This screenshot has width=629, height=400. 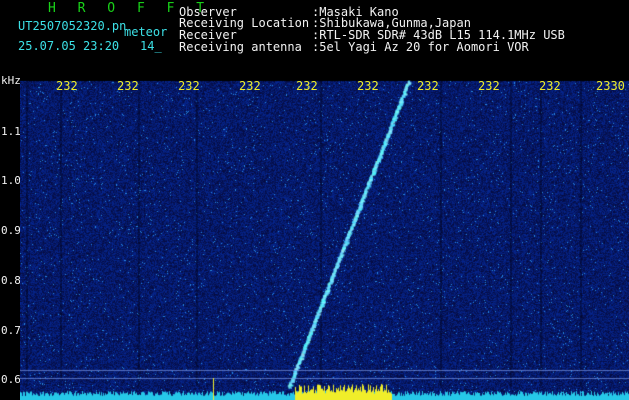 I want to click on antenna-value: :5el Yagi Az 20 for Aomori VOR, so click(x=420, y=47).